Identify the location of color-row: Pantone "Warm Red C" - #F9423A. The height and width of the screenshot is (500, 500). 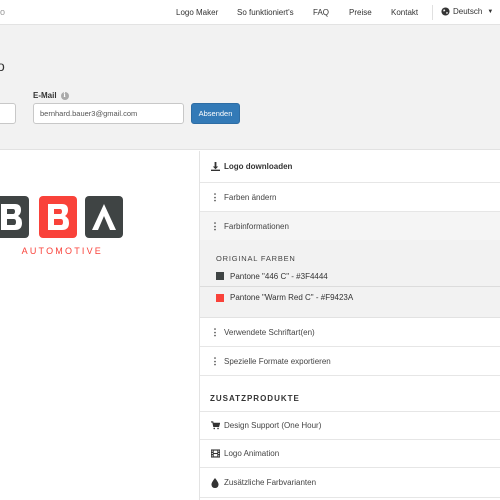
(350, 297).